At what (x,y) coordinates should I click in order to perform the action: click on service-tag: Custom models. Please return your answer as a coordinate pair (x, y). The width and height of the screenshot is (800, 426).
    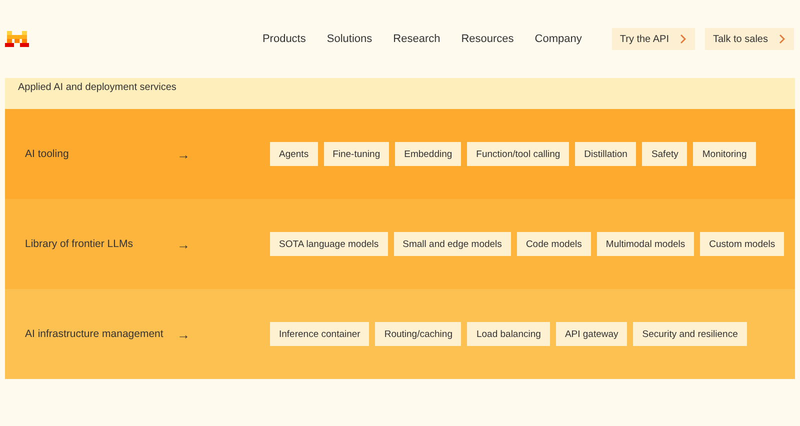
    Looking at the image, I should click on (742, 244).